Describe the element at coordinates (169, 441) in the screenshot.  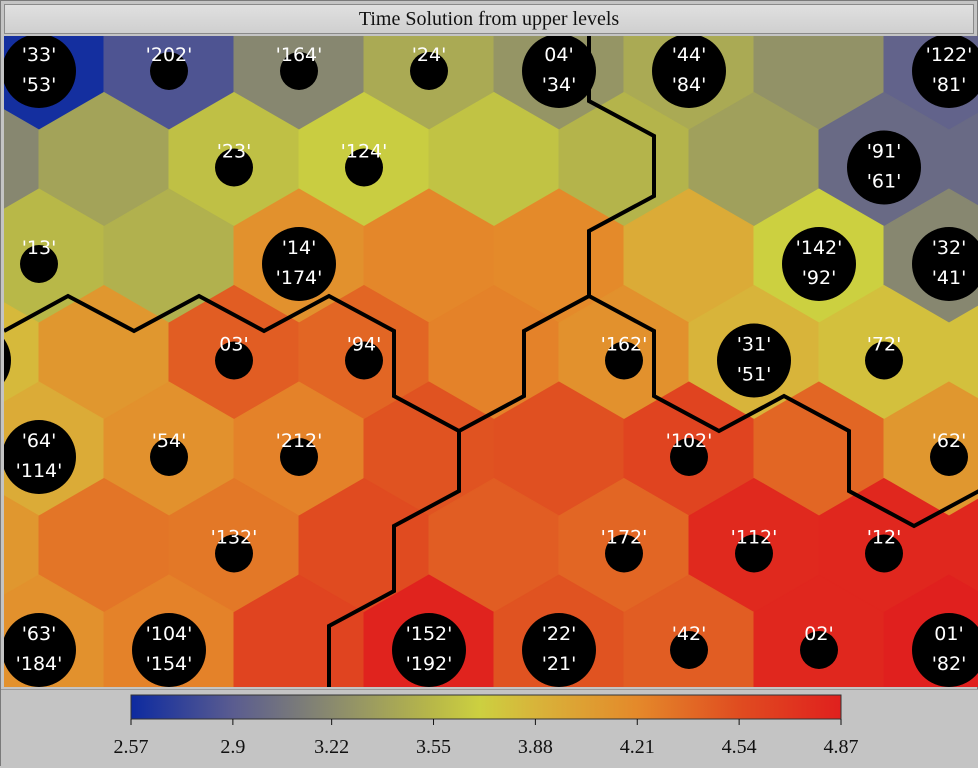
I see `cell-label-r4-c1-0: '54'` at that location.